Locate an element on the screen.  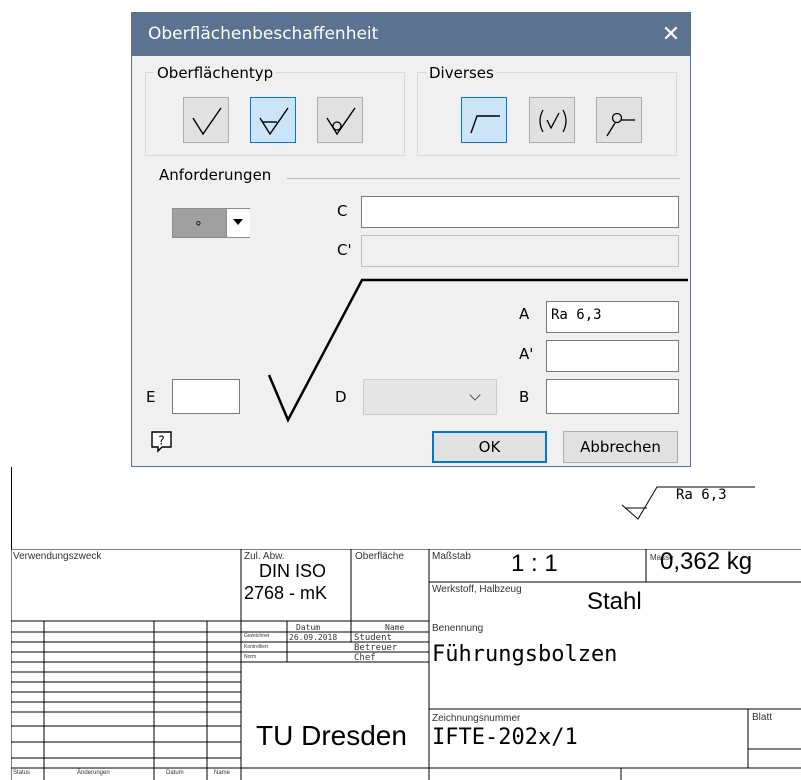
tb-datum-label: Datum is located at coordinates (175, 773).